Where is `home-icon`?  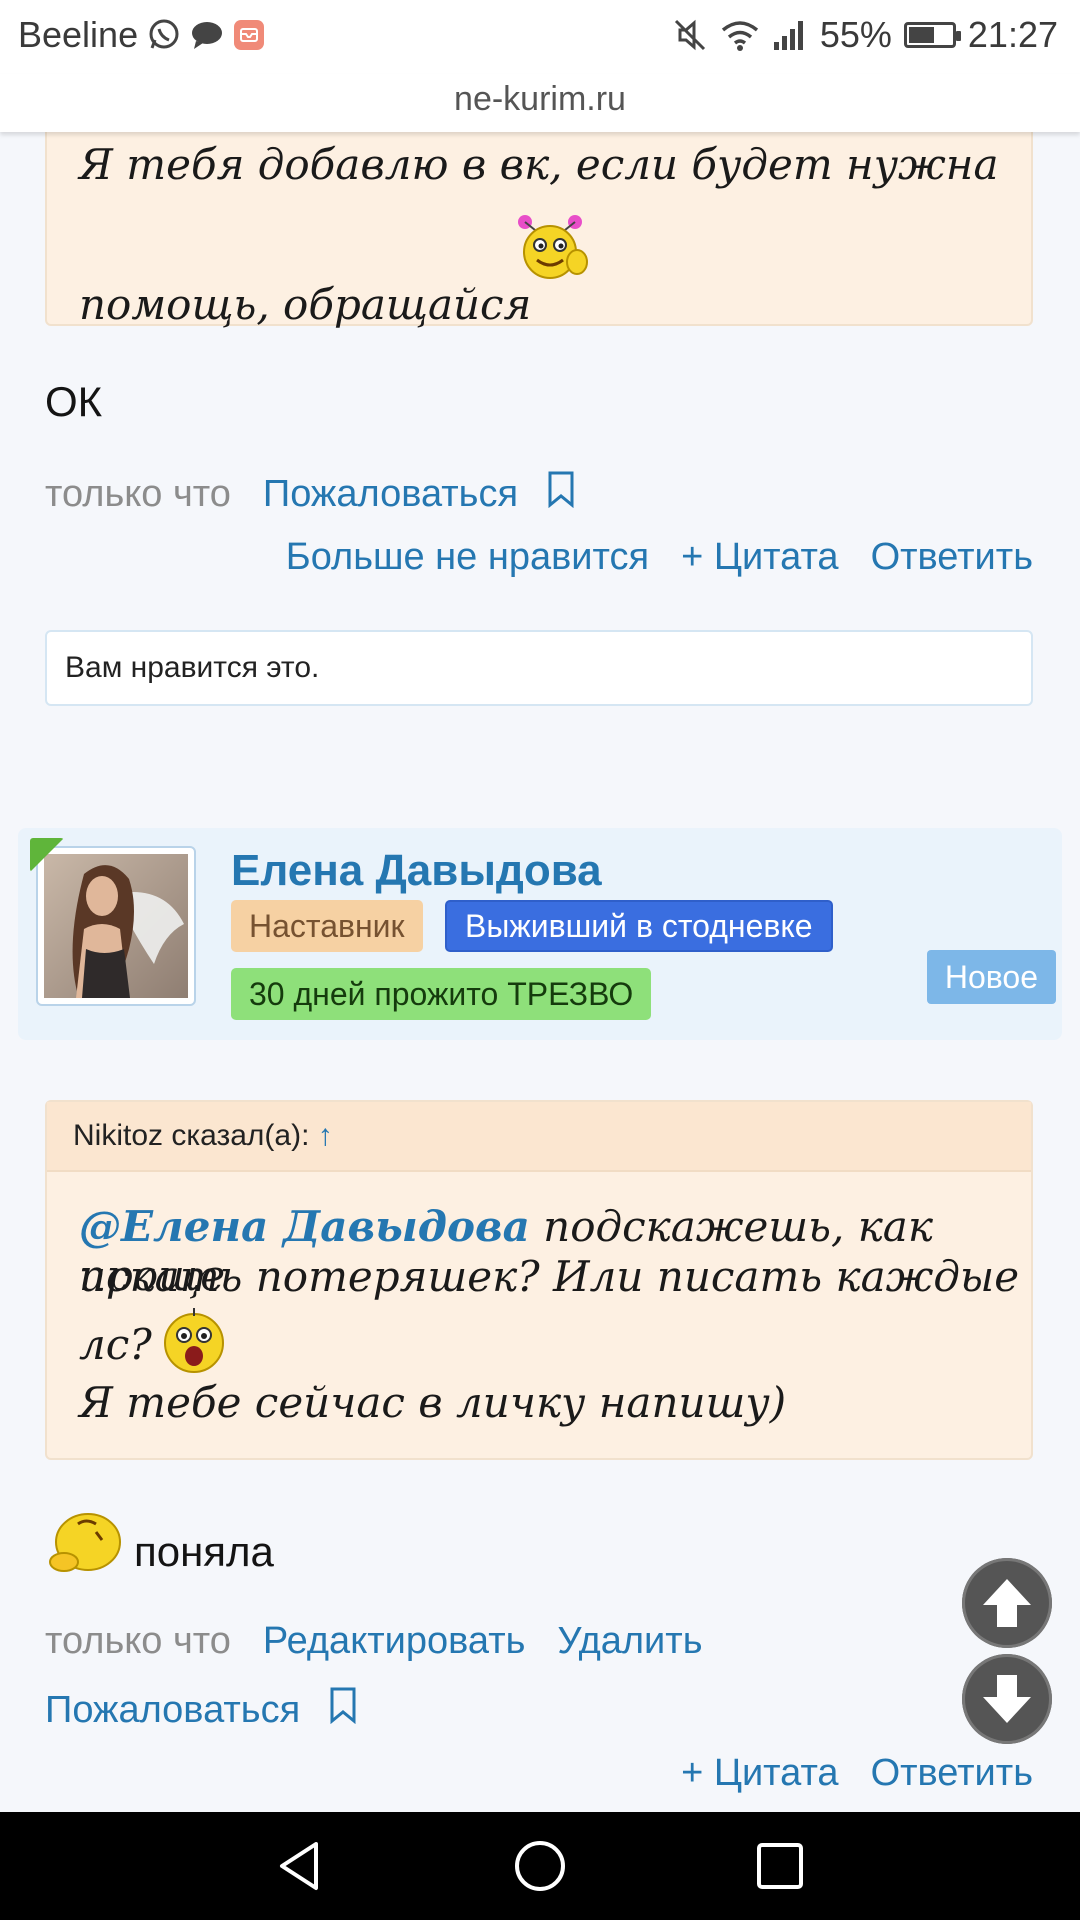
home-icon is located at coordinates (540, 1866).